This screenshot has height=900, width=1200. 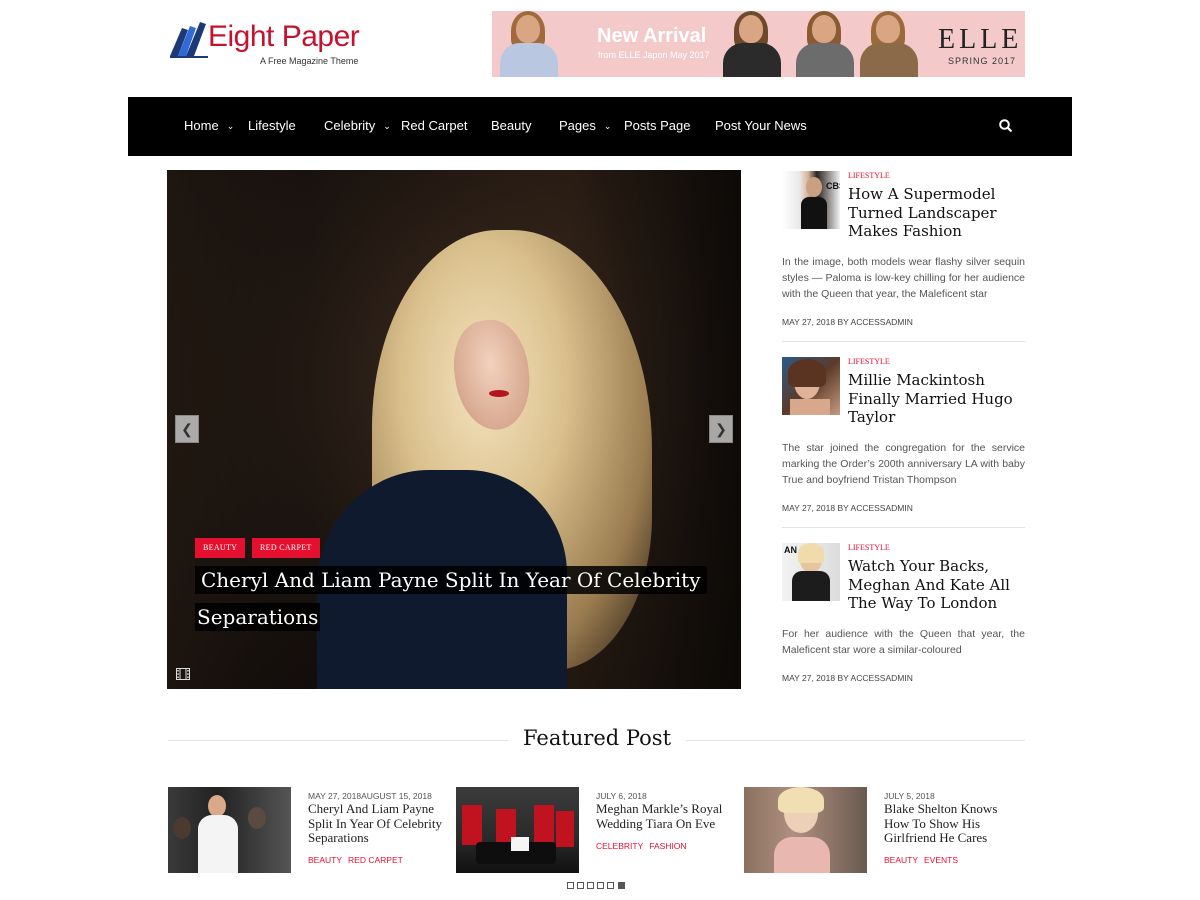 I want to click on chevron-left-icon: ❮, so click(x=187, y=429).